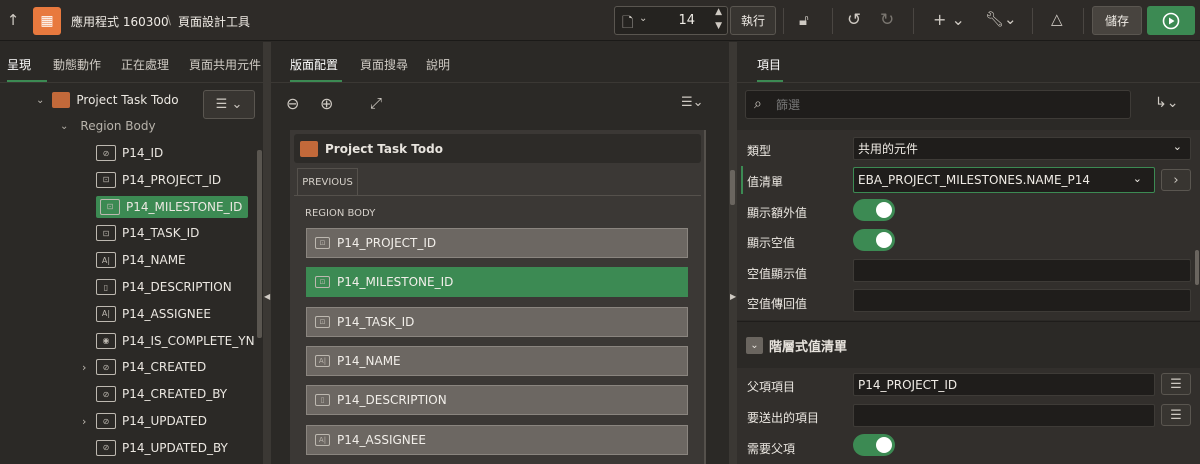  Describe the element at coordinates (177, 287) in the screenshot. I see `tree-item-label: P14_DESCRIPTION` at that location.